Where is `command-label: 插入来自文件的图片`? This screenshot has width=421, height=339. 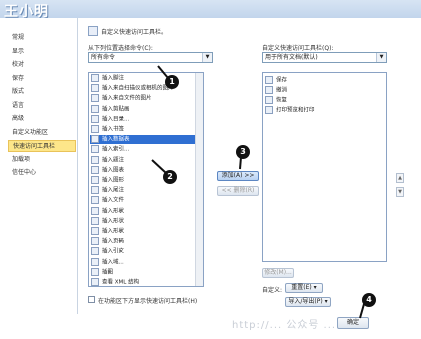 command-label: 插入来自文件的图片 is located at coordinates (127, 98).